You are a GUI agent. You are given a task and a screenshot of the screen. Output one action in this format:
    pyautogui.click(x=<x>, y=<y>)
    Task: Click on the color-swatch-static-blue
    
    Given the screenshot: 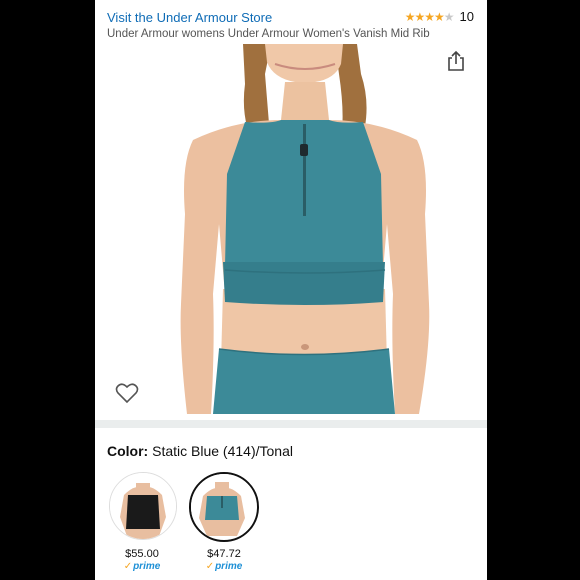 What is the action you would take?
    pyautogui.click(x=224, y=507)
    